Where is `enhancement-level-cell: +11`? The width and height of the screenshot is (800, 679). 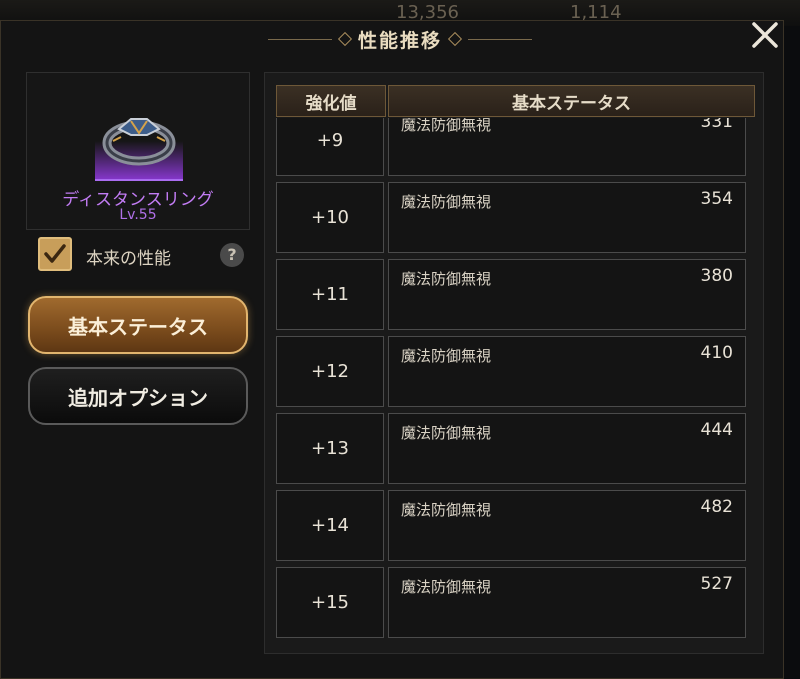 enhancement-level-cell: +11 is located at coordinates (330, 294).